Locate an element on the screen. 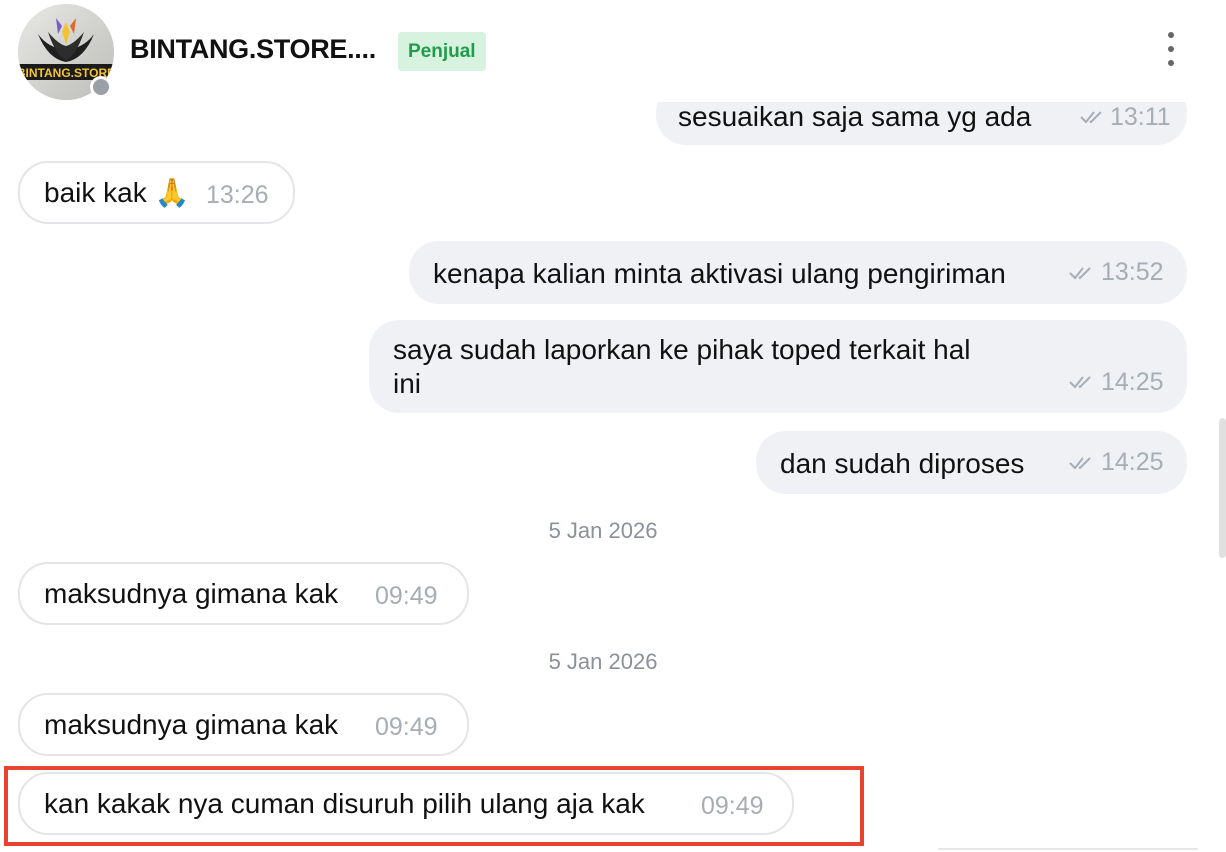 This screenshot has height=852, width=1226. message-text-line-2: ini is located at coordinates (407, 383).